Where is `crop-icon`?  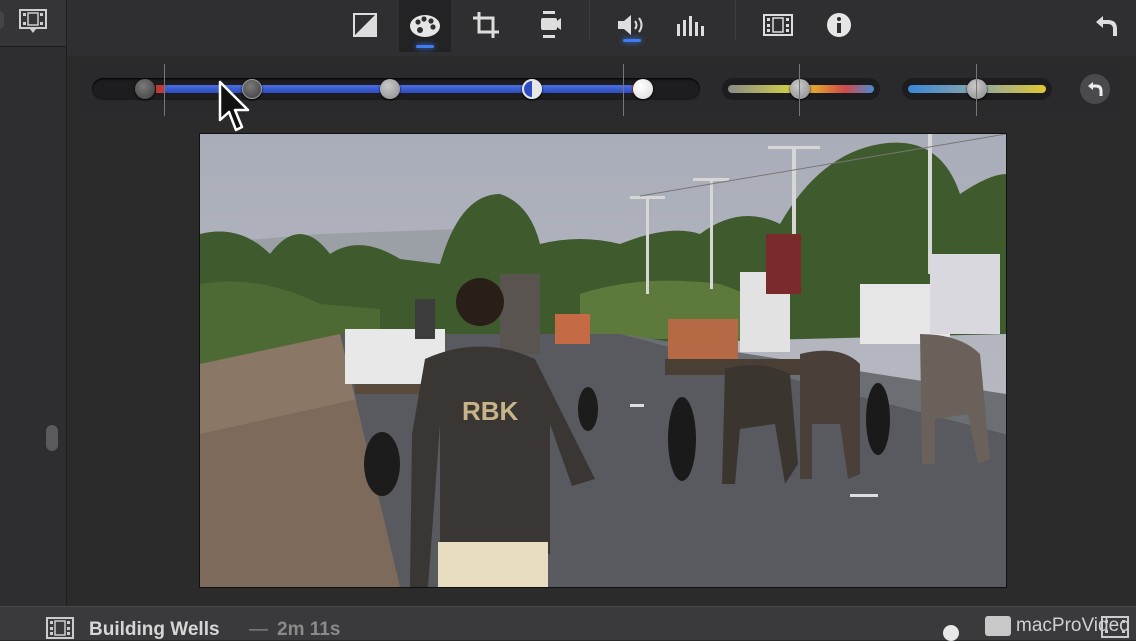 crop-icon is located at coordinates (486, 25).